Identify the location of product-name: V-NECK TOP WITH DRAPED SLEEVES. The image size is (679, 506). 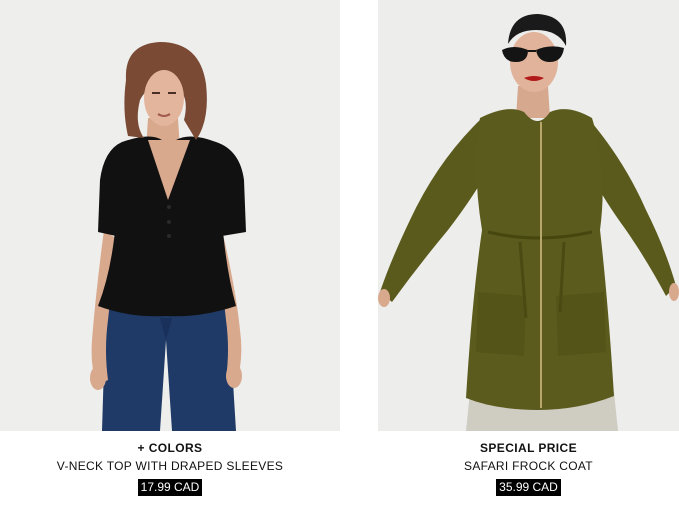
(170, 466).